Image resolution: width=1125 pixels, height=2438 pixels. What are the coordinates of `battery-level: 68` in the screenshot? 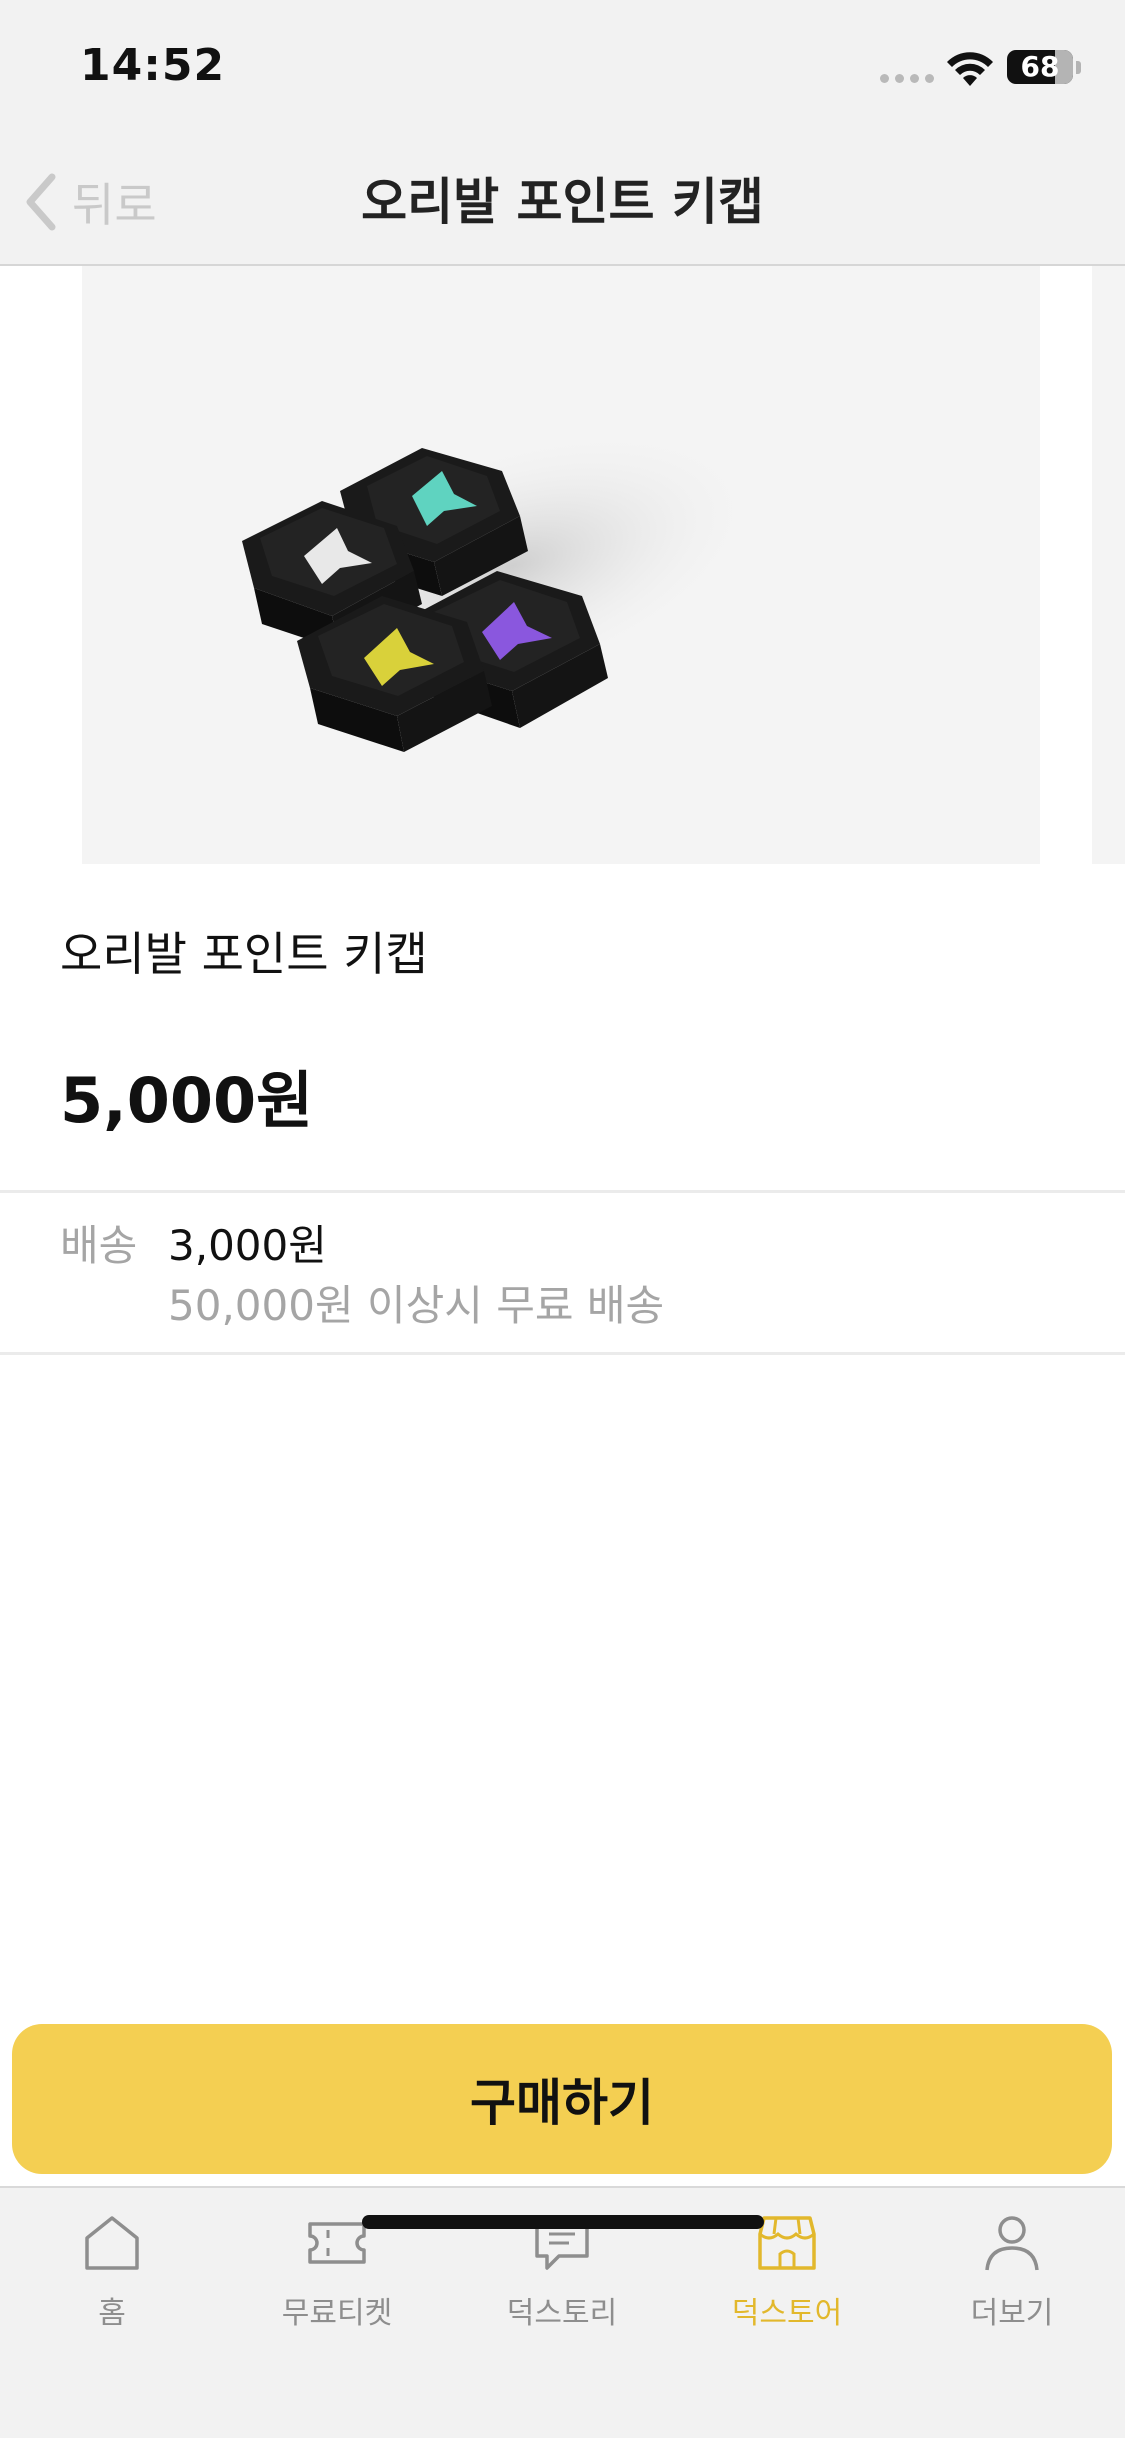 It's located at (1040, 66).